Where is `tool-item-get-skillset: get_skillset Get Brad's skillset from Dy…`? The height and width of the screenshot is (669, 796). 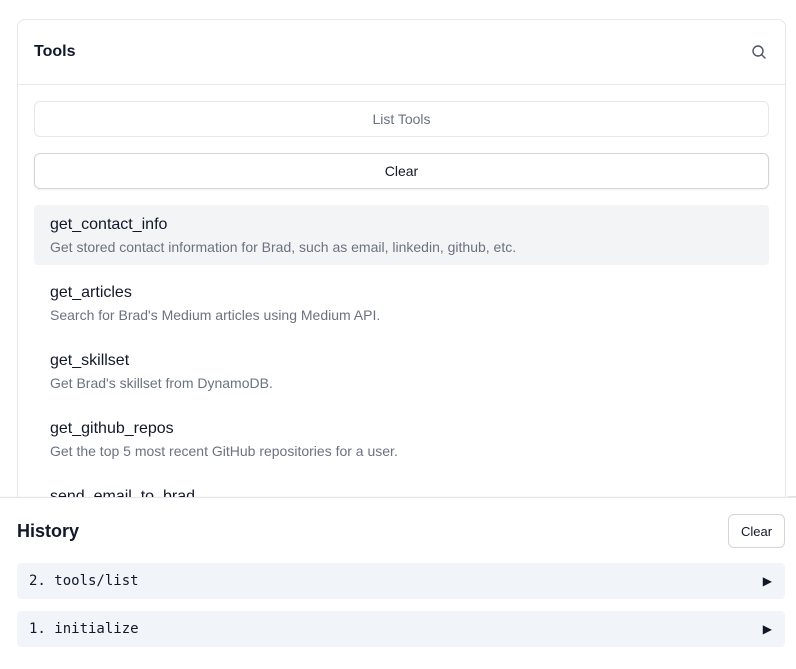 tool-item-get-skillset: get_skillset Get Brad's skillset from Dy… is located at coordinates (401, 371).